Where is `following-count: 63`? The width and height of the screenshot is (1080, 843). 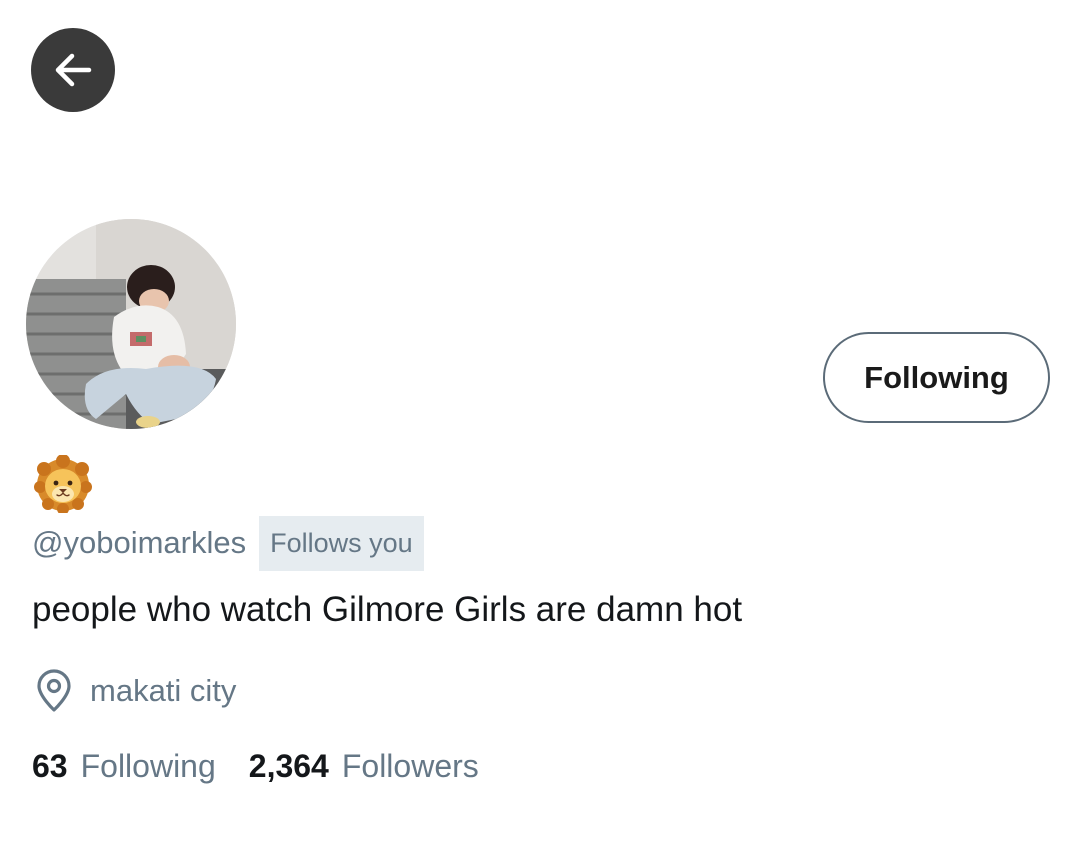 following-count: 63 is located at coordinates (50, 765).